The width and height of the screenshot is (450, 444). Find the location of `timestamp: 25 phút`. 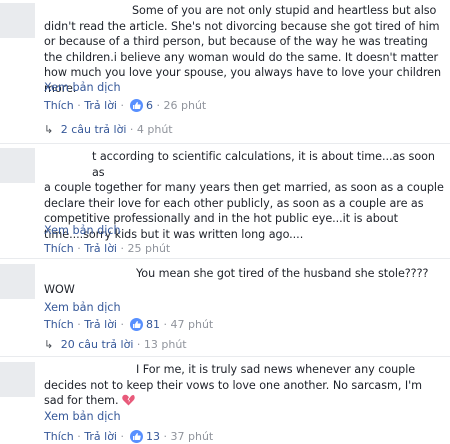

timestamp: 25 phút is located at coordinates (149, 248).